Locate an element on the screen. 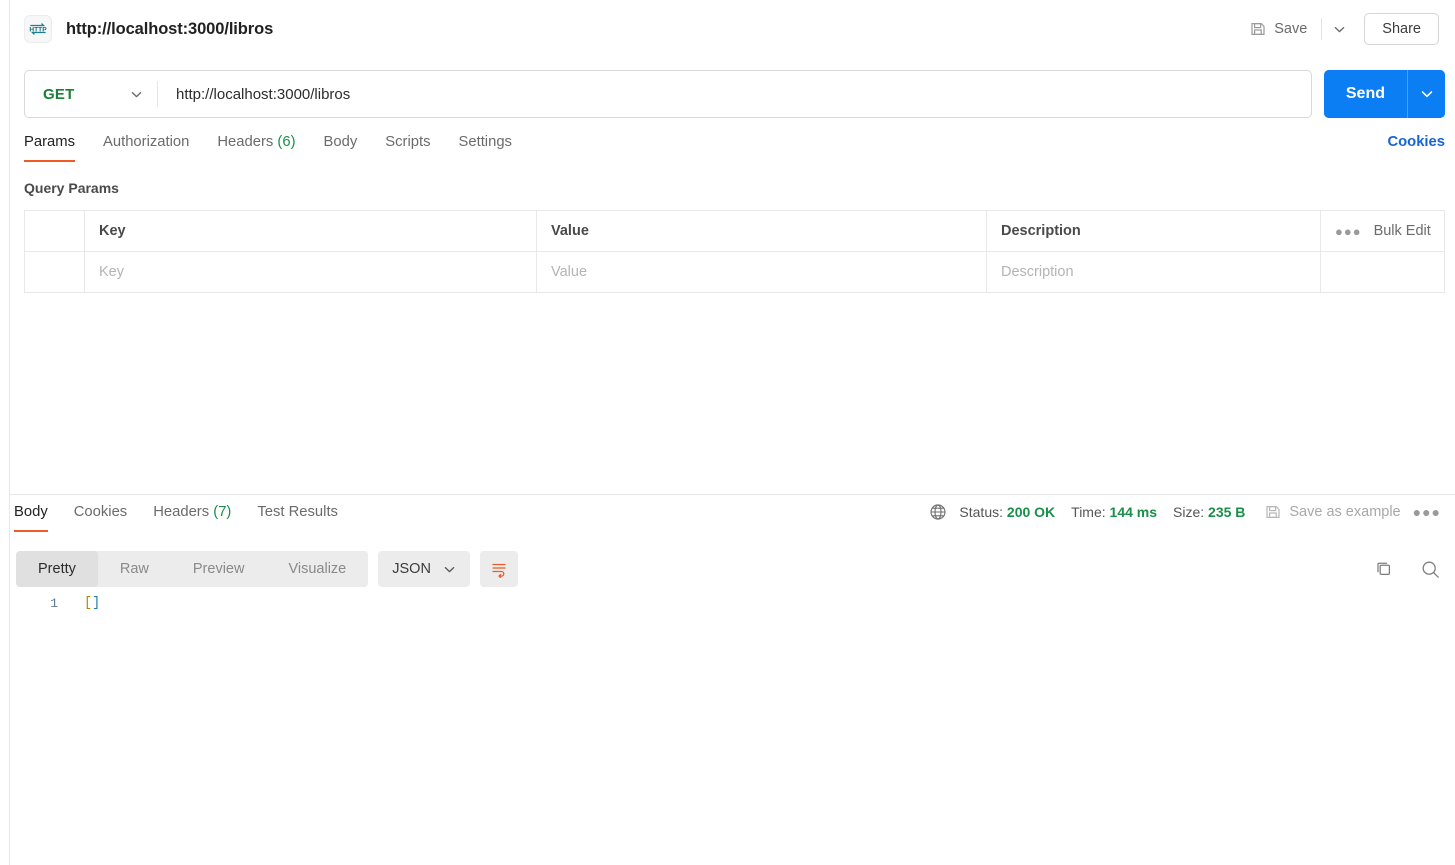  tab-headers-label: Headers is located at coordinates (245, 142).